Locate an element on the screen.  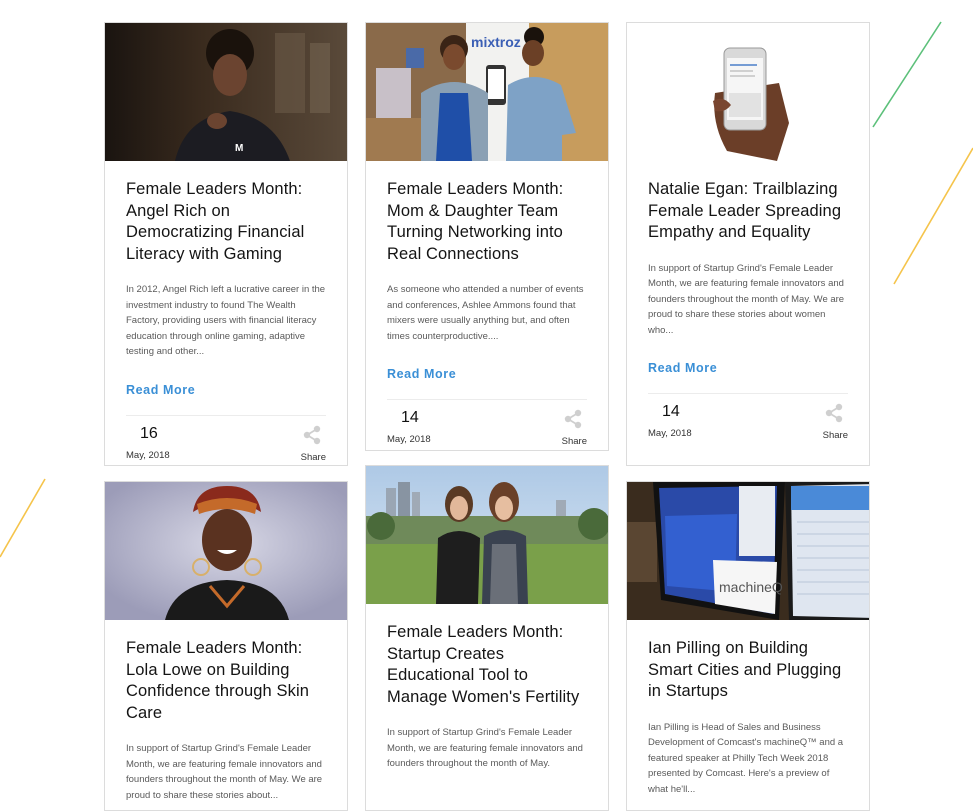
monitor-brand-text: machineQ is located at coordinates (751, 587).